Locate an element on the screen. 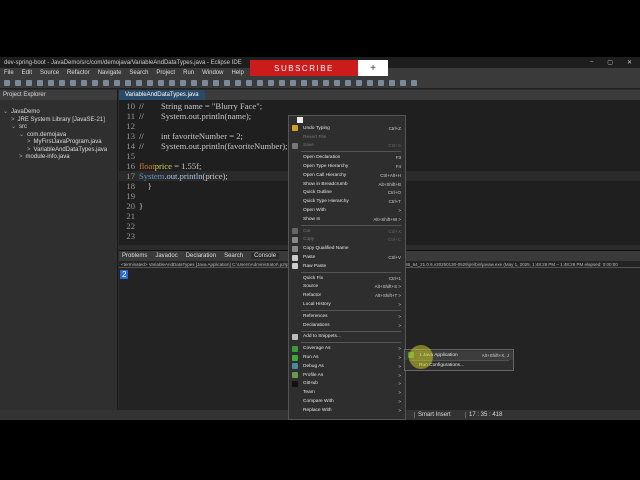  menu-refactor: Refactor is located at coordinates (78, 73).